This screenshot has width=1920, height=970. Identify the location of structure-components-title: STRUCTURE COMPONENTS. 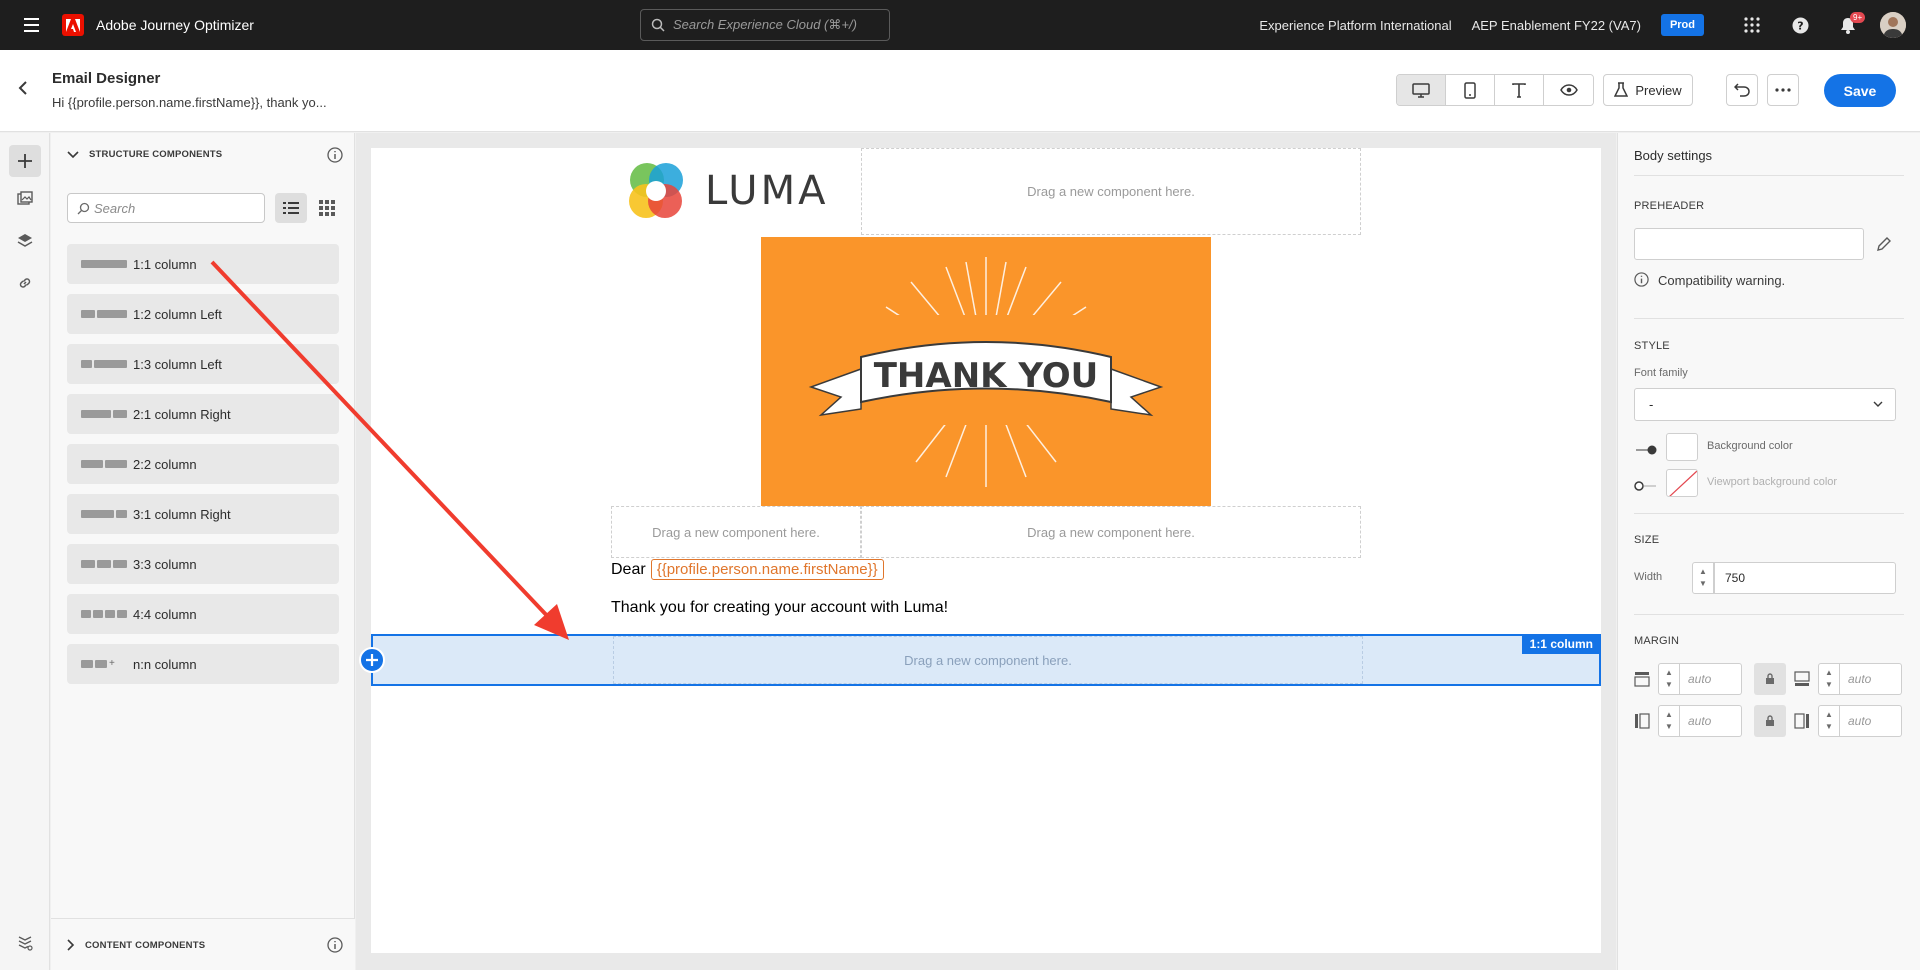
(156, 154).